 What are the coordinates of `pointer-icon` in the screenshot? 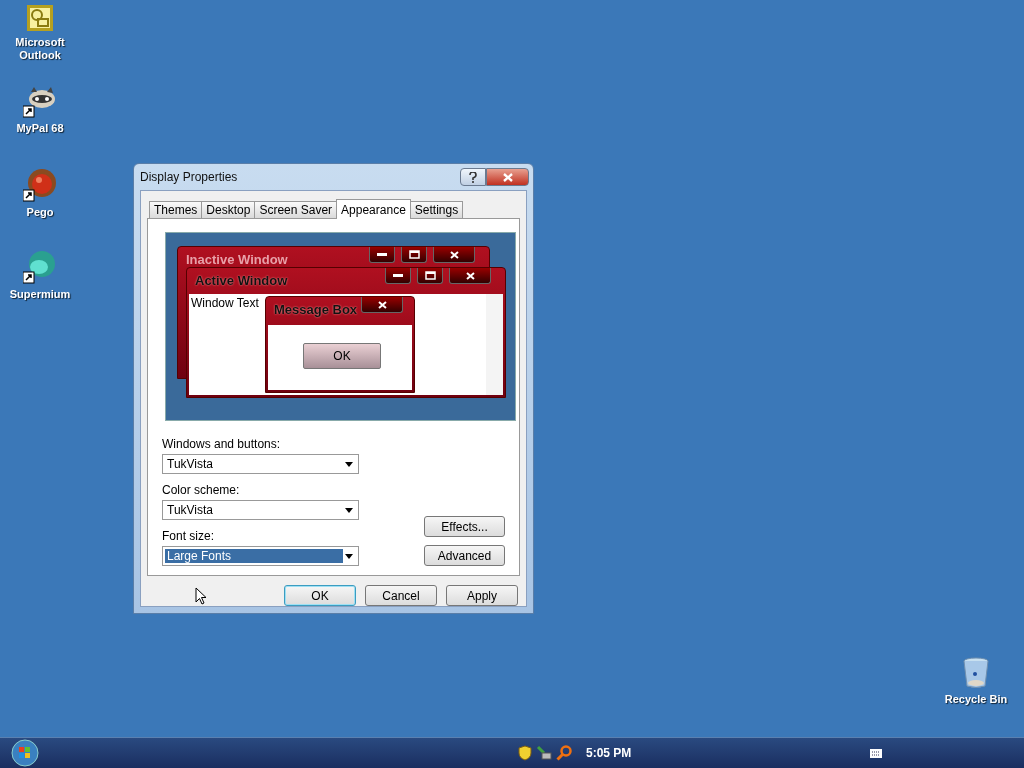 It's located at (201, 596).